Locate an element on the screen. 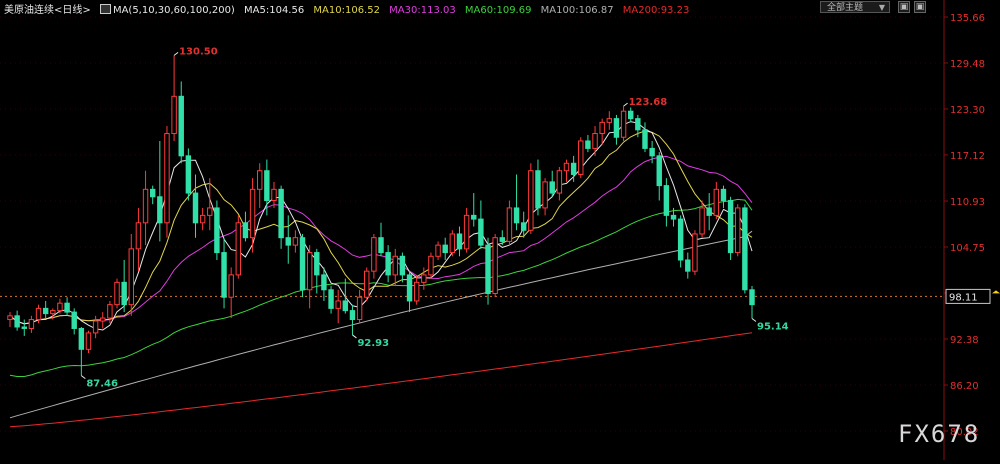 The image size is (1000, 464). theme-select: 全部主题 ▼ is located at coordinates (855, 7).